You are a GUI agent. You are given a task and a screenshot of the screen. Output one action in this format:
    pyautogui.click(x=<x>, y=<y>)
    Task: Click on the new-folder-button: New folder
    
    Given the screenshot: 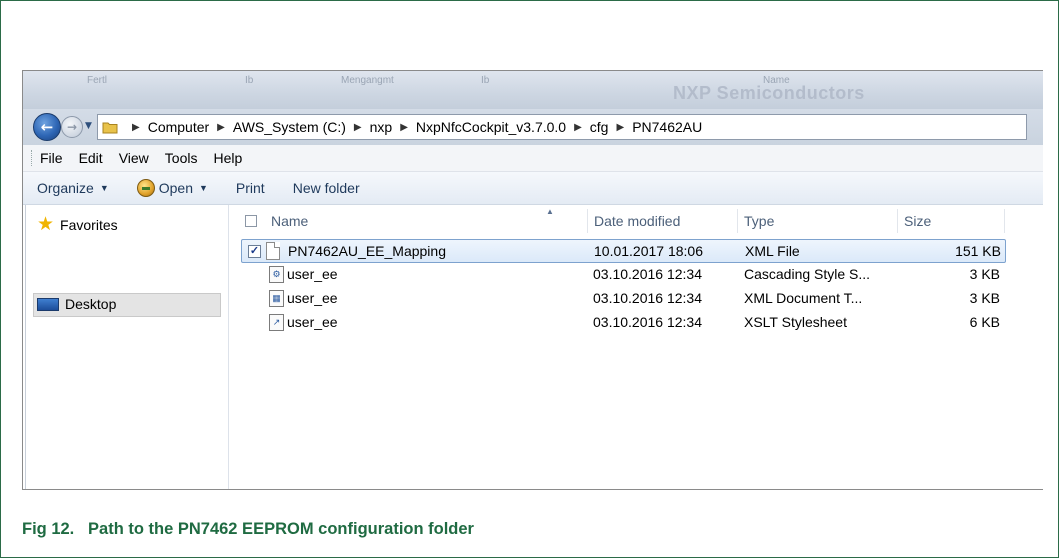 What is the action you would take?
    pyautogui.click(x=326, y=188)
    